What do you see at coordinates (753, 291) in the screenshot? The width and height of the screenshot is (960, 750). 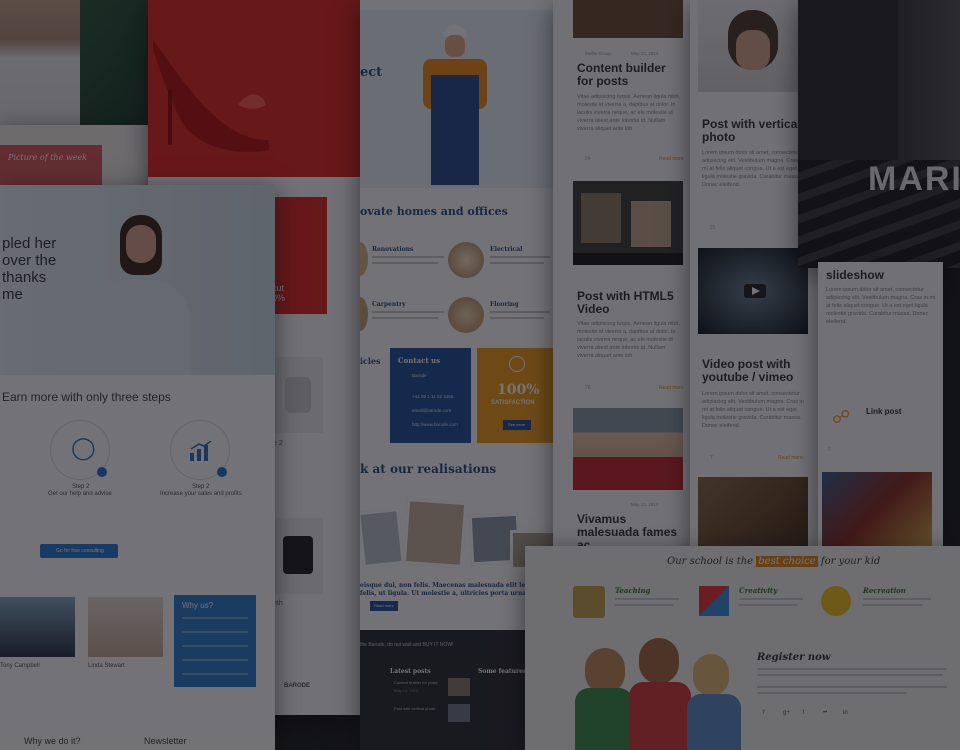 I see `youtube-video-thumbnail` at bounding box center [753, 291].